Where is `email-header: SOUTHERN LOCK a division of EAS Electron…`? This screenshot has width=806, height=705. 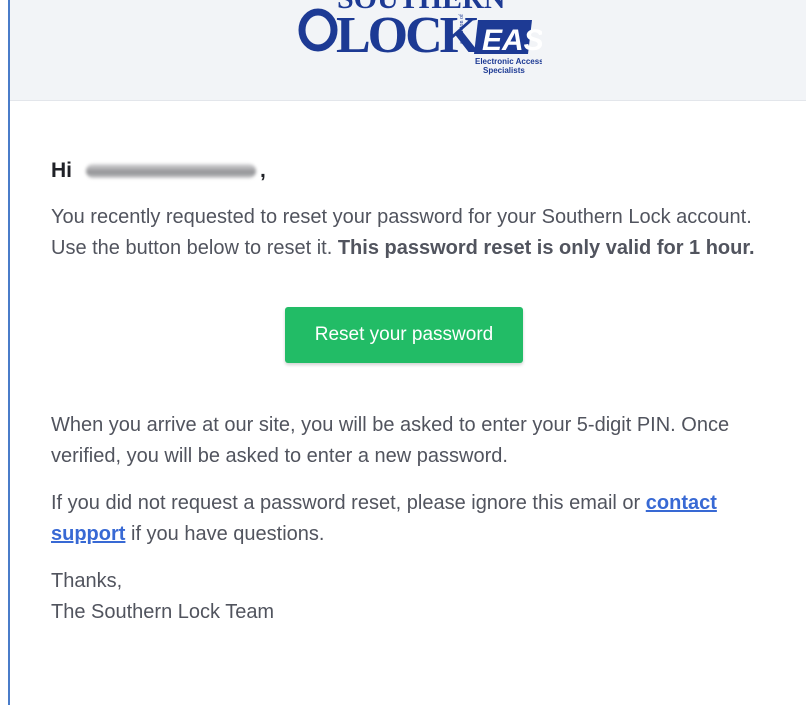 email-header: SOUTHERN LOCK a division of EAS Electron… is located at coordinates (408, 50).